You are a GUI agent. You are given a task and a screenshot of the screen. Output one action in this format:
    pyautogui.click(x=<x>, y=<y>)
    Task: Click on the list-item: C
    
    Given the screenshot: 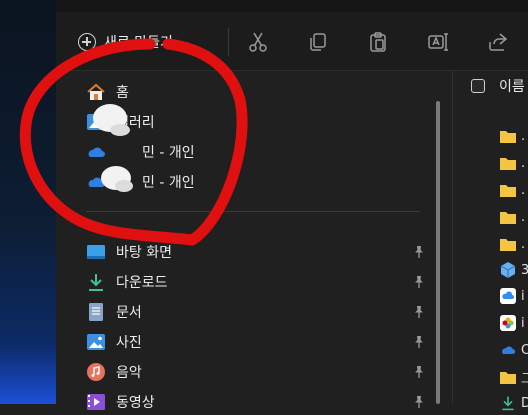 What is the action you would take?
    pyautogui.click(x=513, y=350)
    